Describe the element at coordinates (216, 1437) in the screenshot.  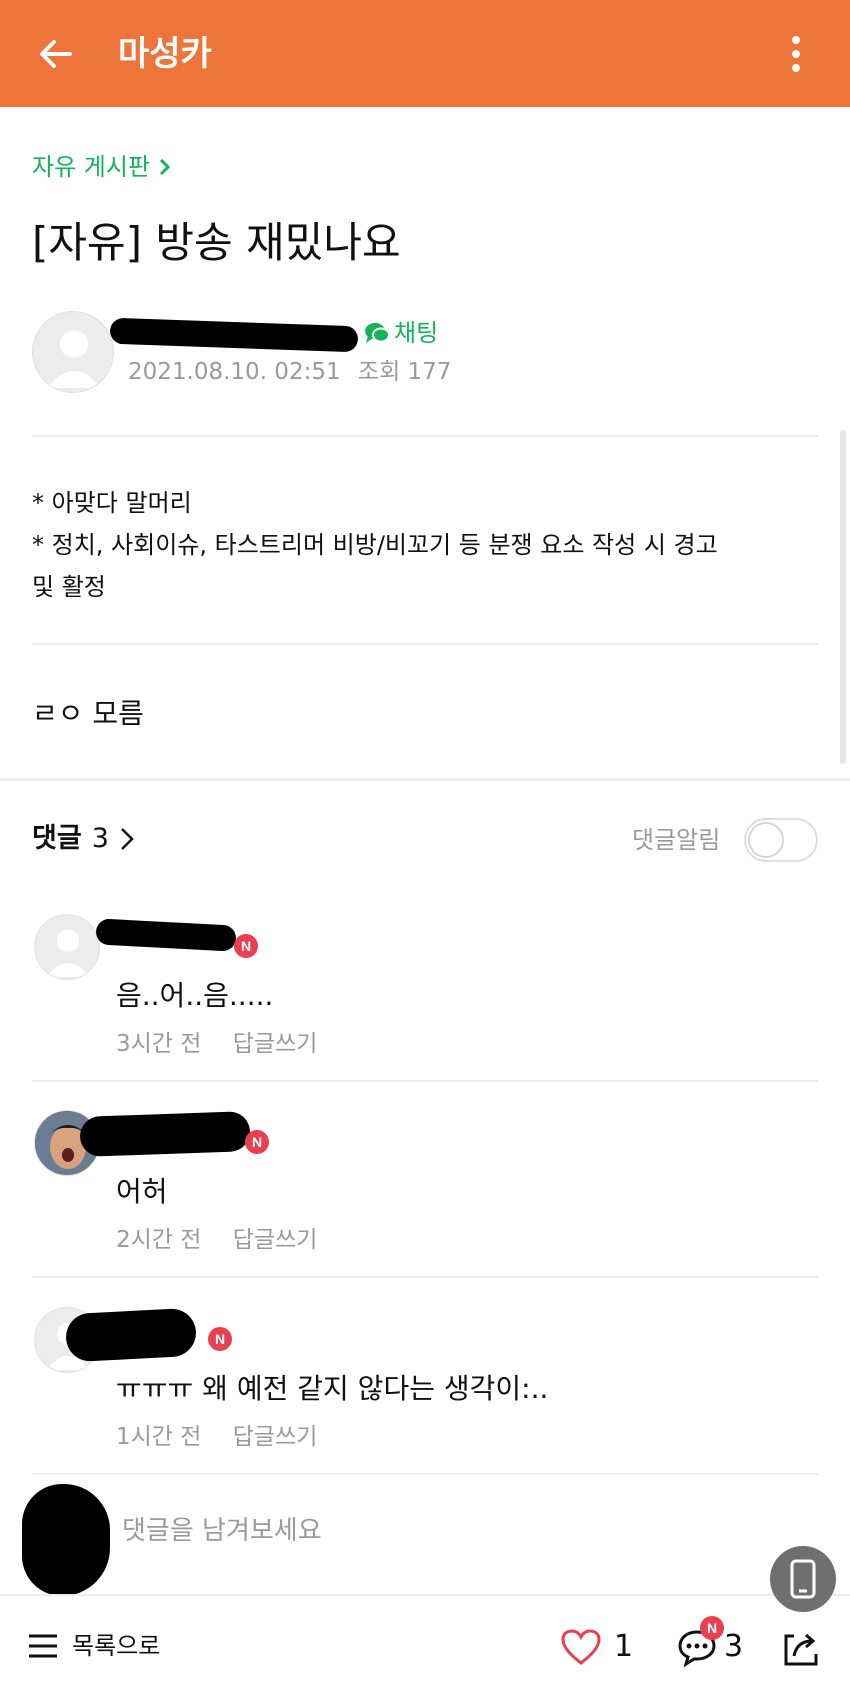
I see `comment-meta: 1시간 전 답글쓰기` at that location.